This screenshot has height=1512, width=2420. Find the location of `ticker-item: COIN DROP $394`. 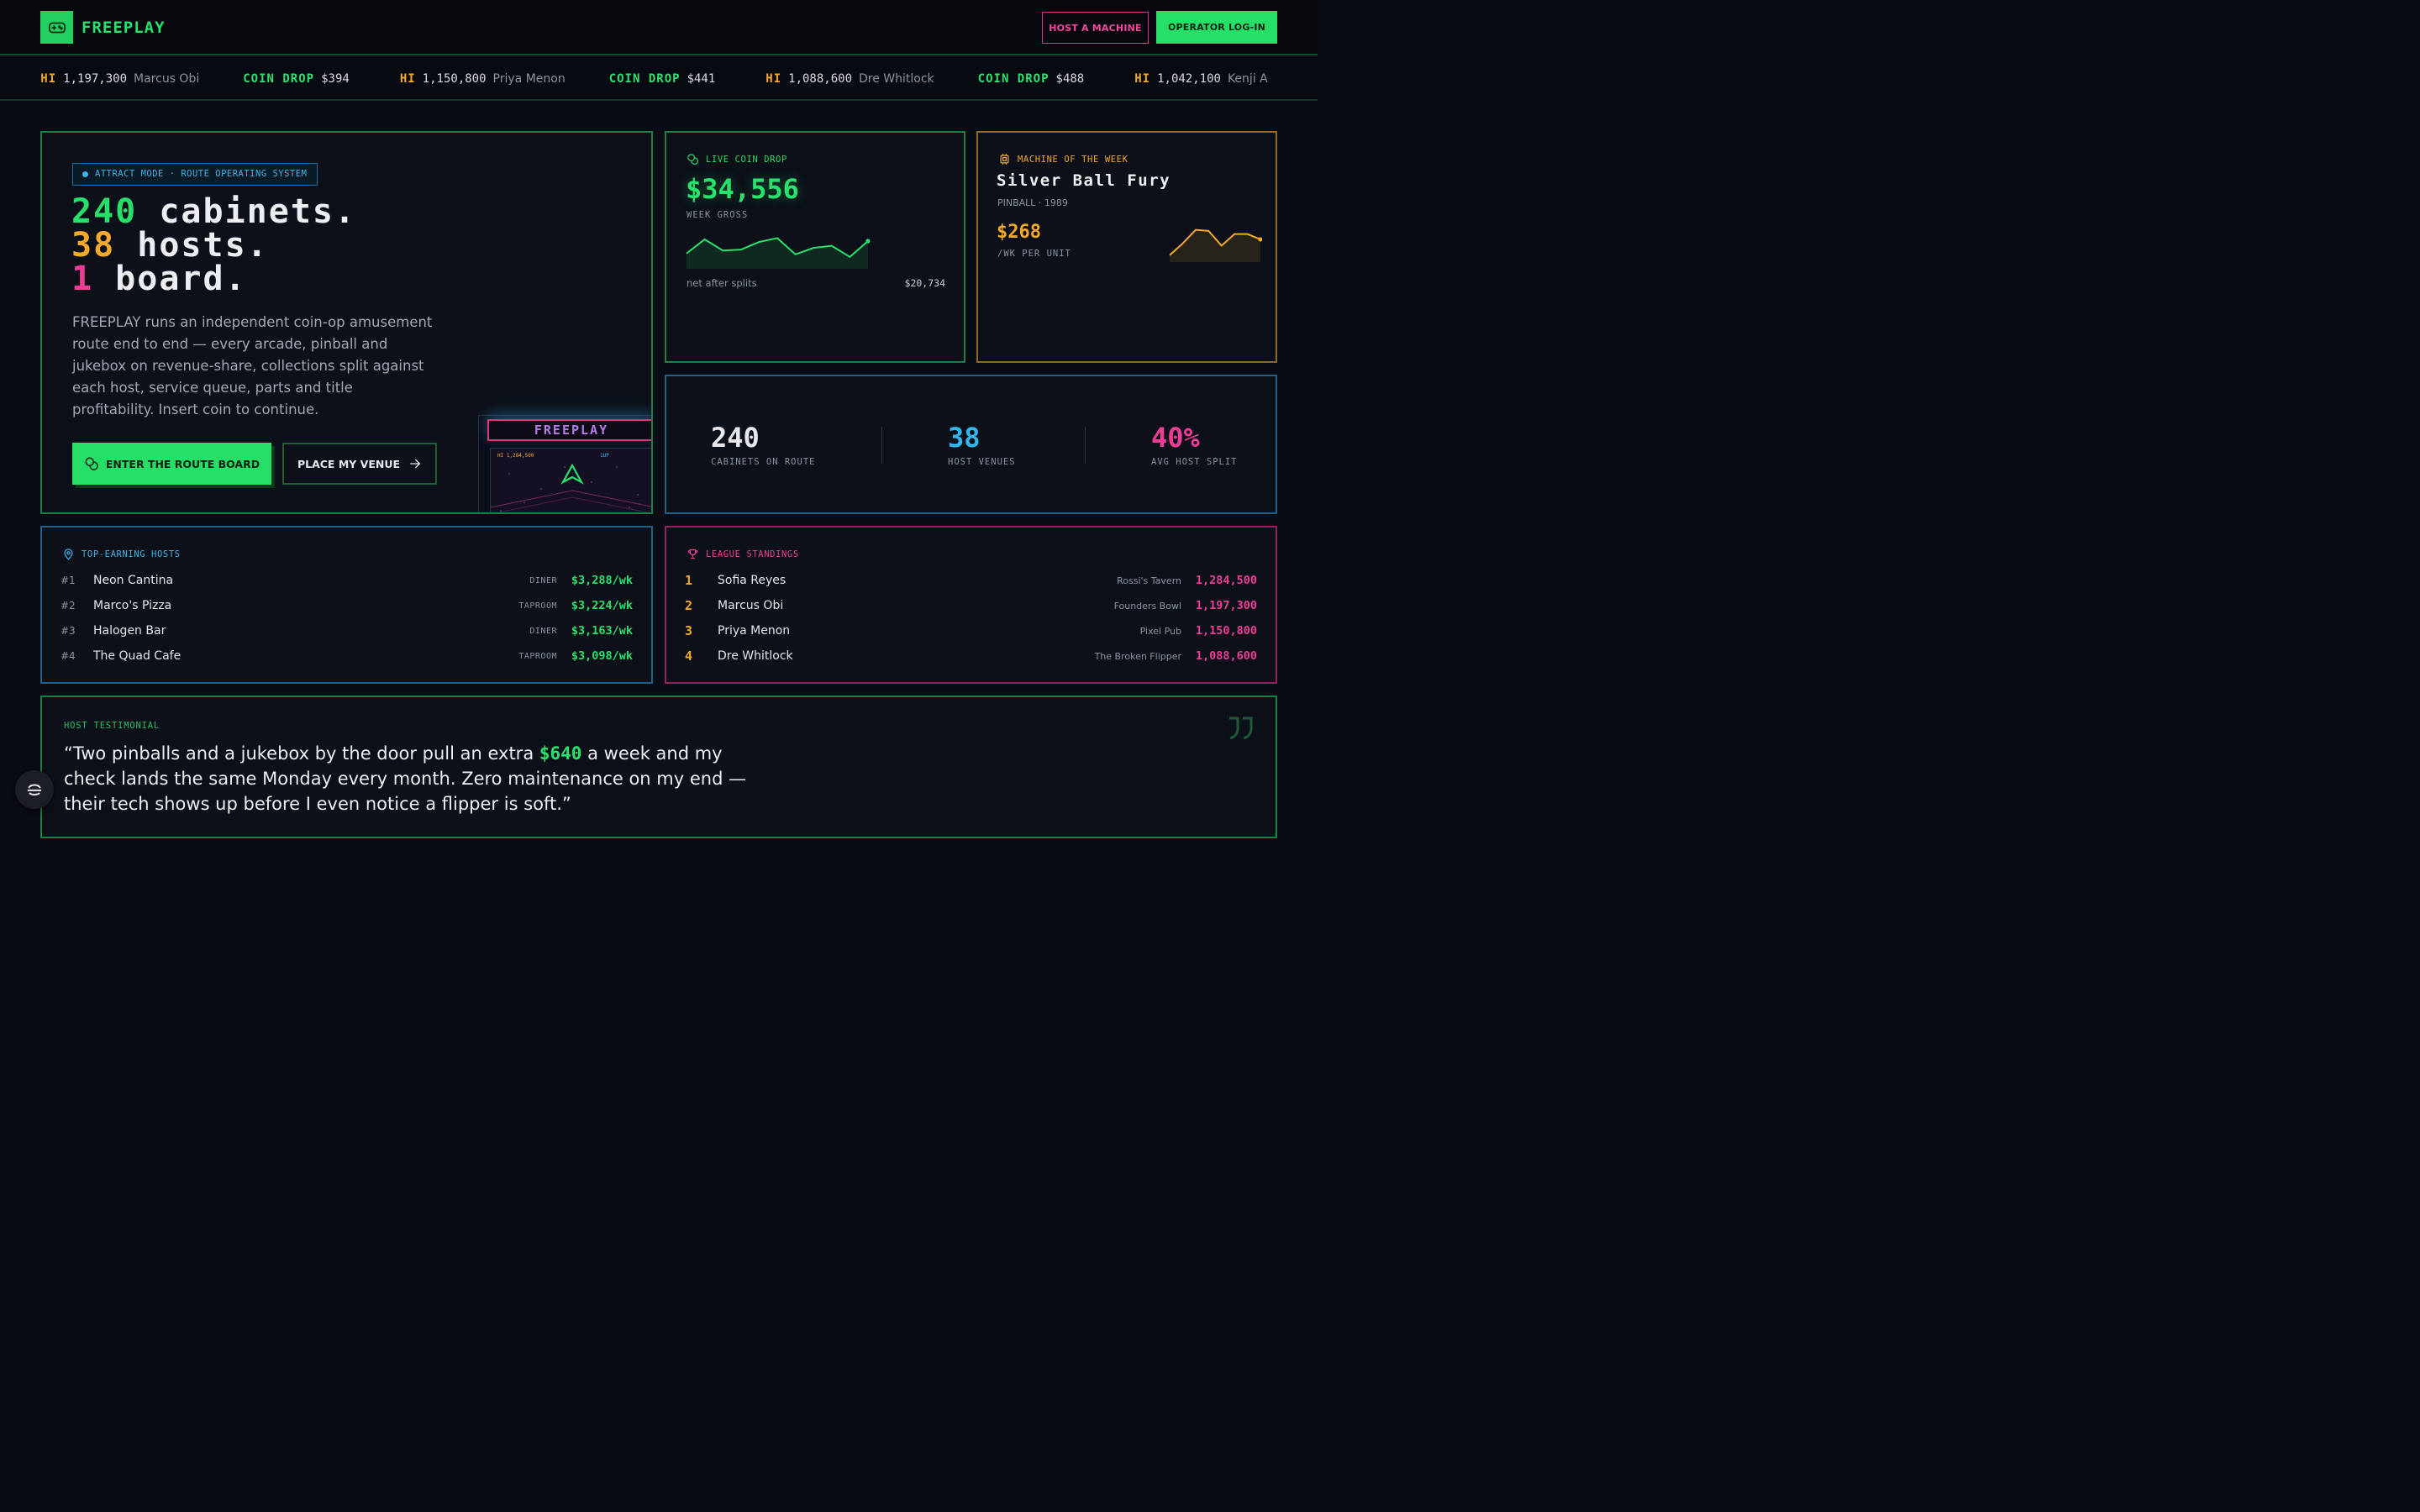

ticker-item: COIN DROP $394 is located at coordinates (299, 79).